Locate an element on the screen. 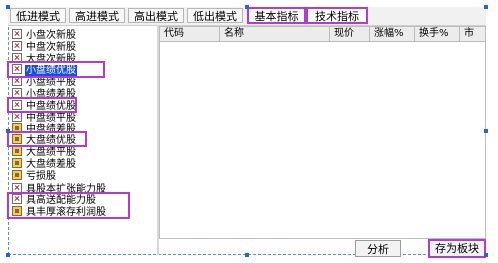 This screenshot has width=498, height=263. column-header-price: 现价 is located at coordinates (350, 34).